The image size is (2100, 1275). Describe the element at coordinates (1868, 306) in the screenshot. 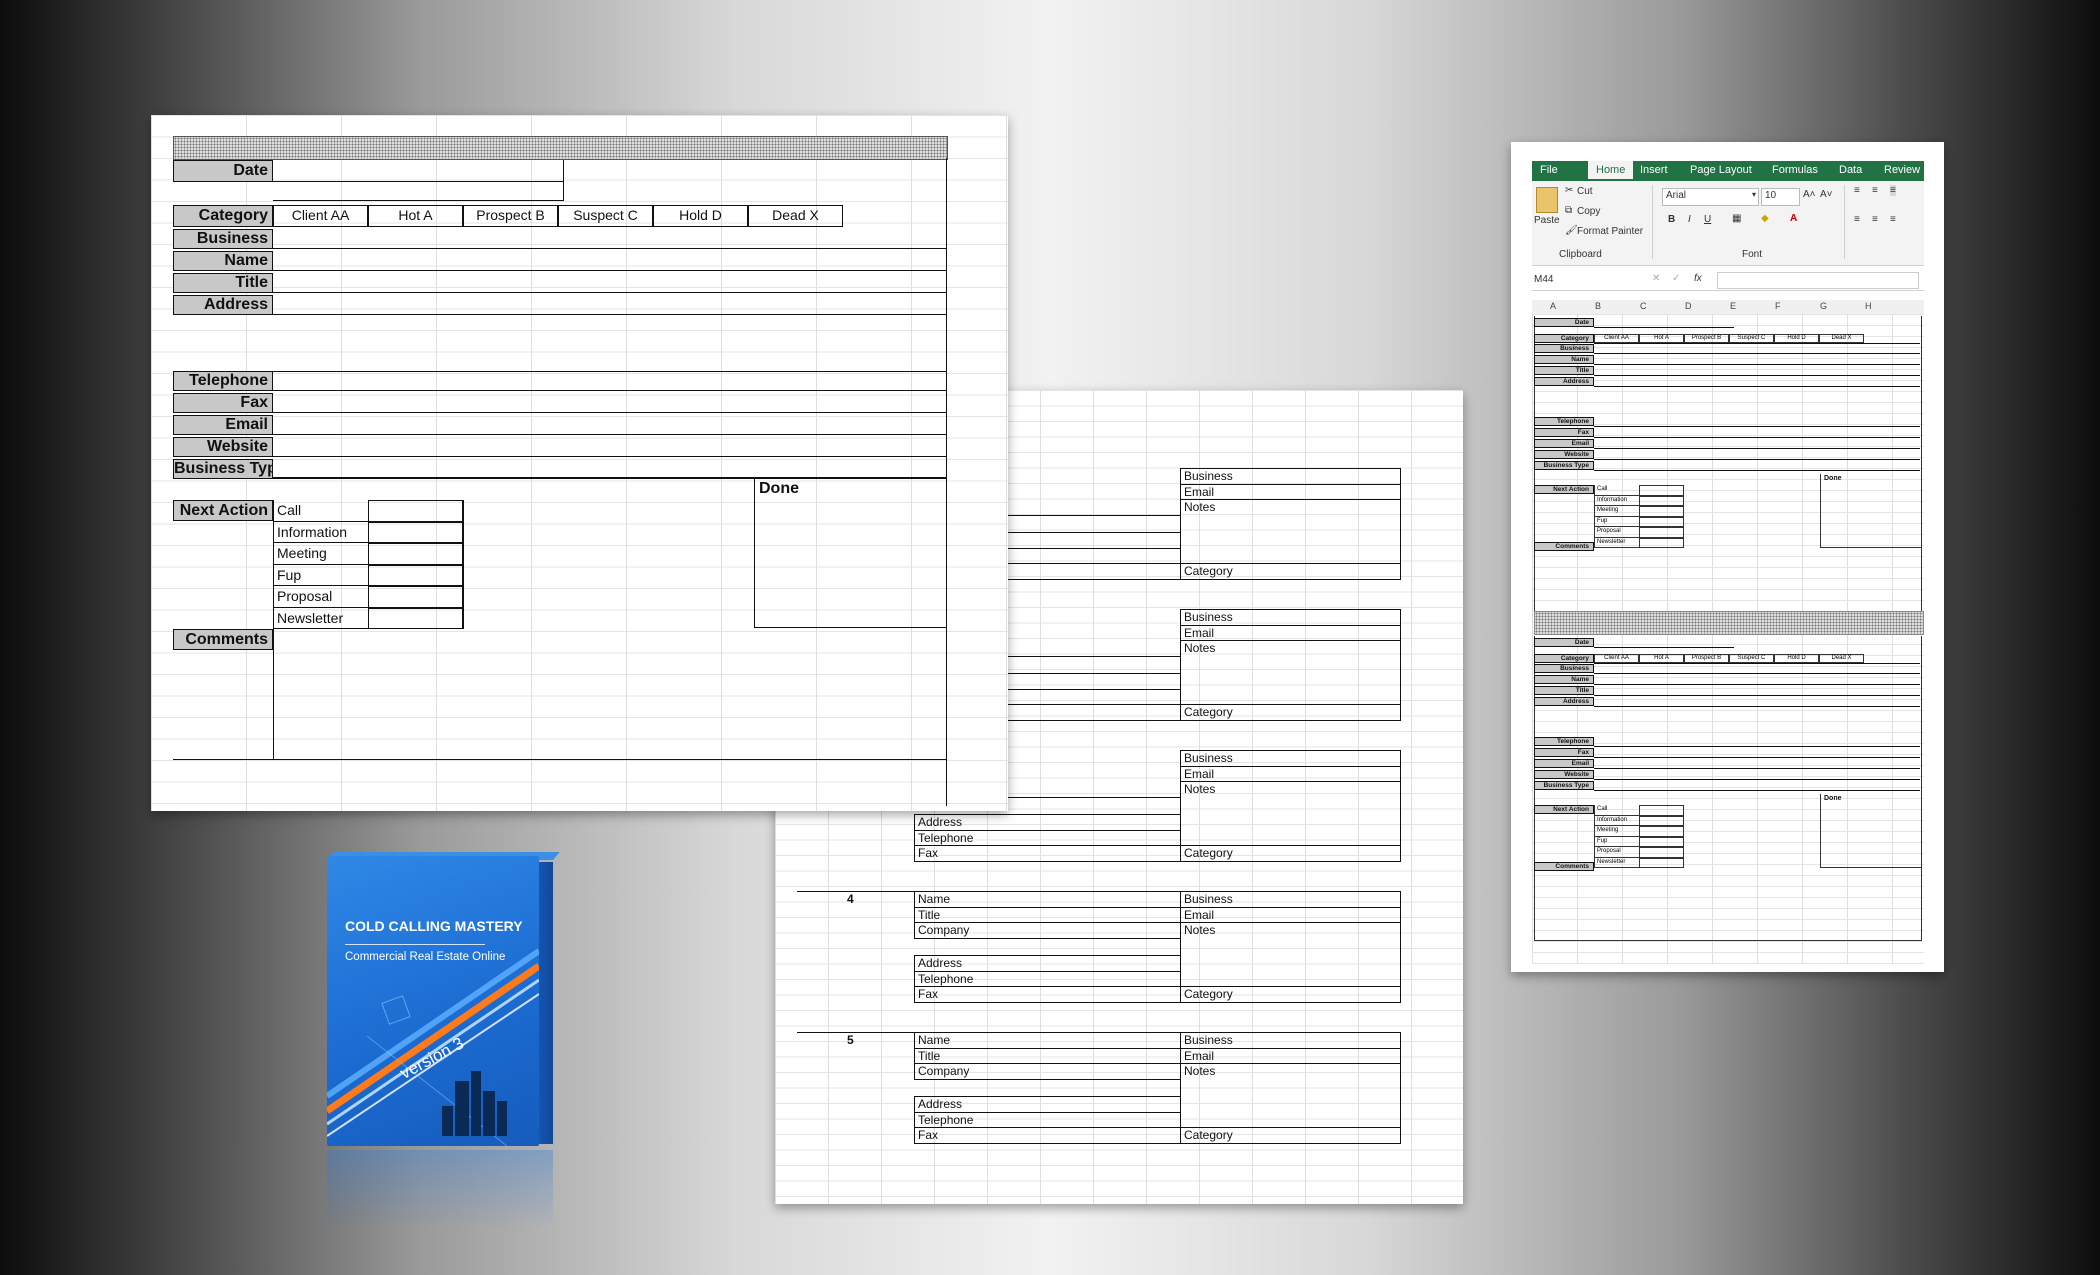

I see `column-header: H` at that location.